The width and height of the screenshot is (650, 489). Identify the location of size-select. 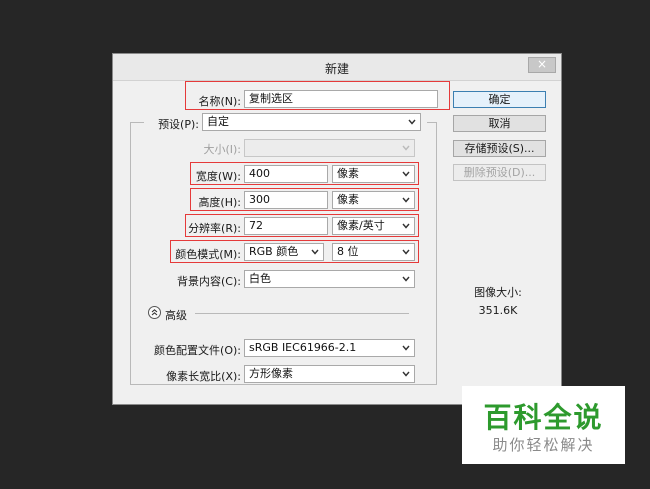
(329, 148).